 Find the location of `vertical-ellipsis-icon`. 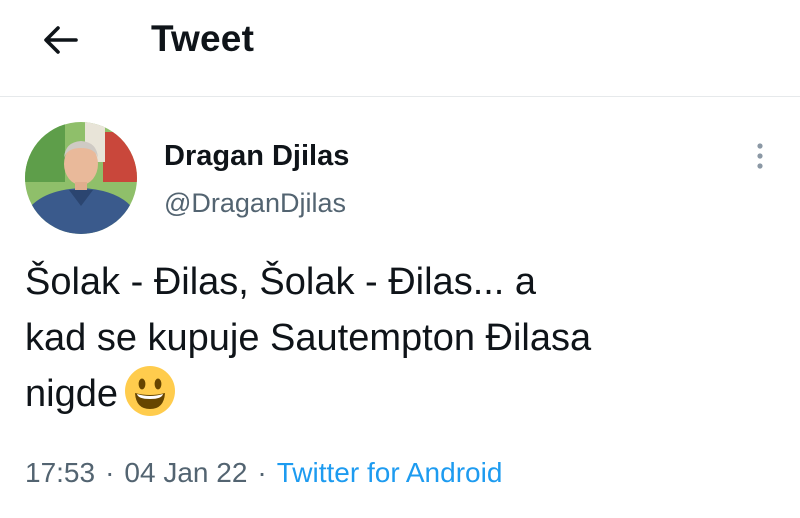

vertical-ellipsis-icon is located at coordinates (760, 156).